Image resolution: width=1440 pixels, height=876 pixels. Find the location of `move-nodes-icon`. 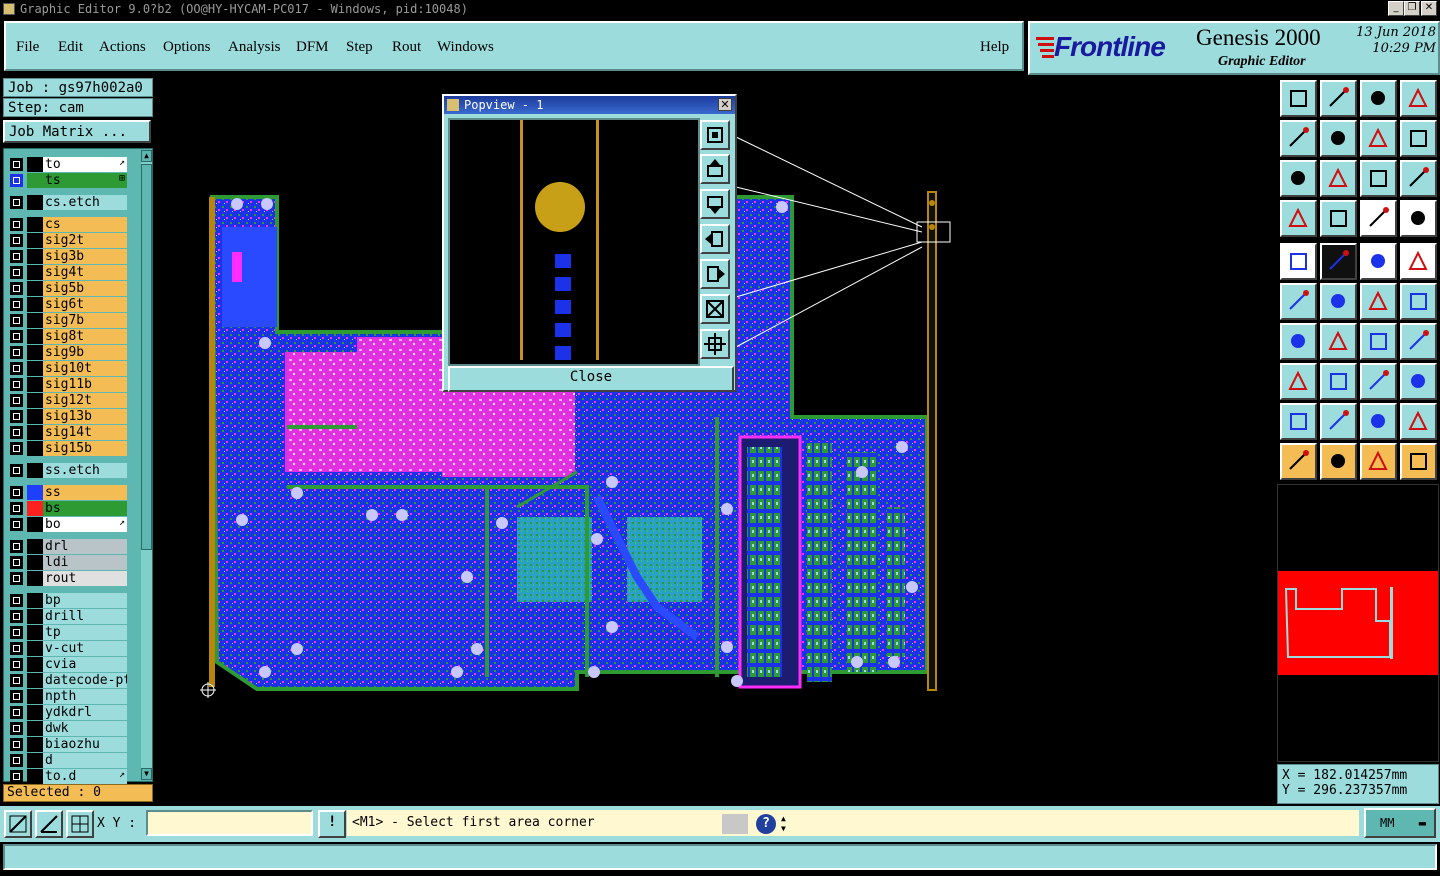

move-nodes-icon is located at coordinates (1298, 301).